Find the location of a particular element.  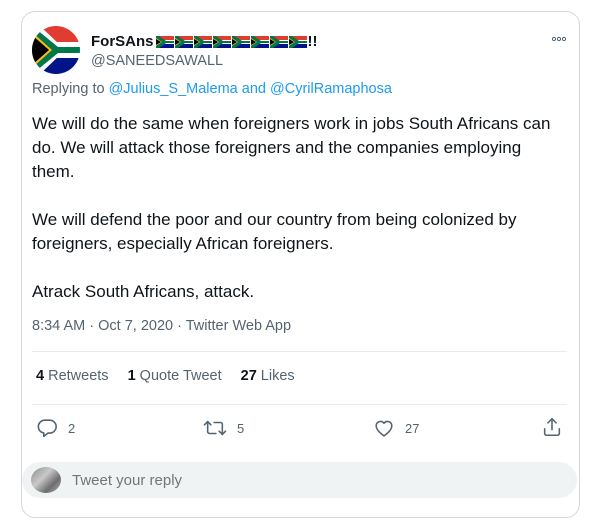

likes-stat: 27 Likes is located at coordinates (268, 376).